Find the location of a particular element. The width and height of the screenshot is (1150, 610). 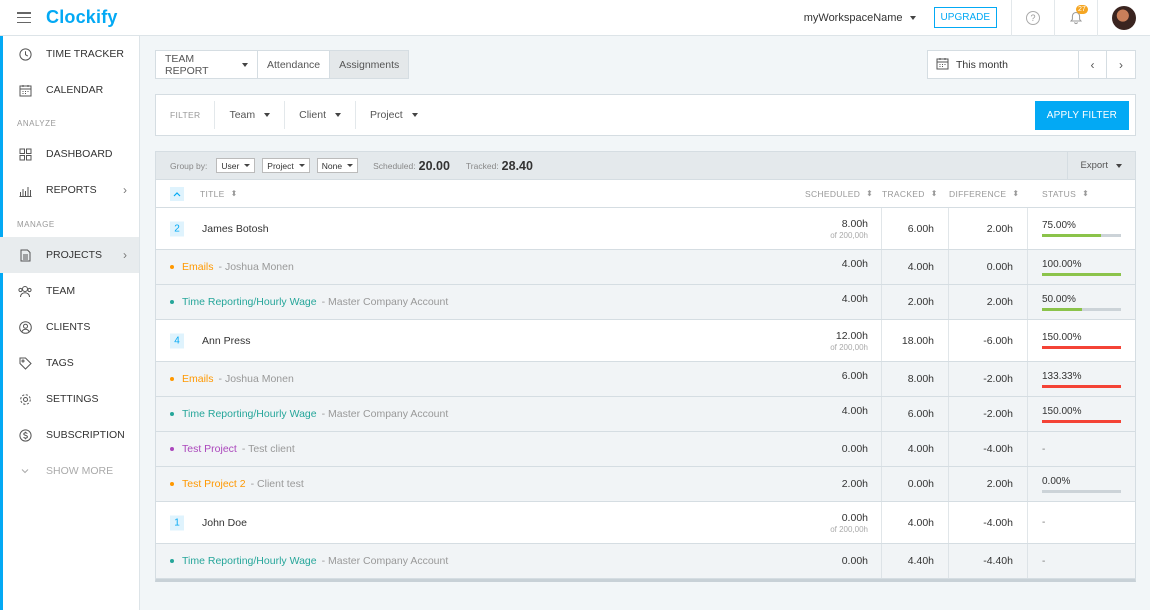

tracked-cell: 4.00h is located at coordinates (915, 267).